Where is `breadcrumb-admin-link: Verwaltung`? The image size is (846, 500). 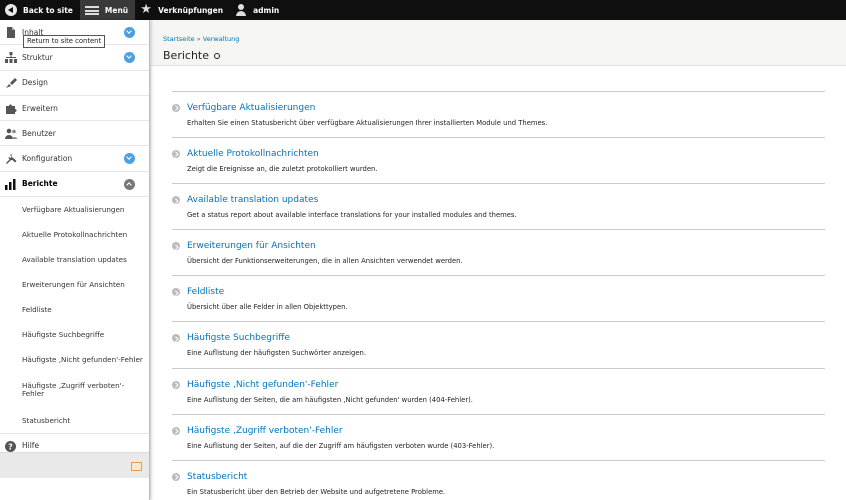 breadcrumb-admin-link: Verwaltung is located at coordinates (221, 39).